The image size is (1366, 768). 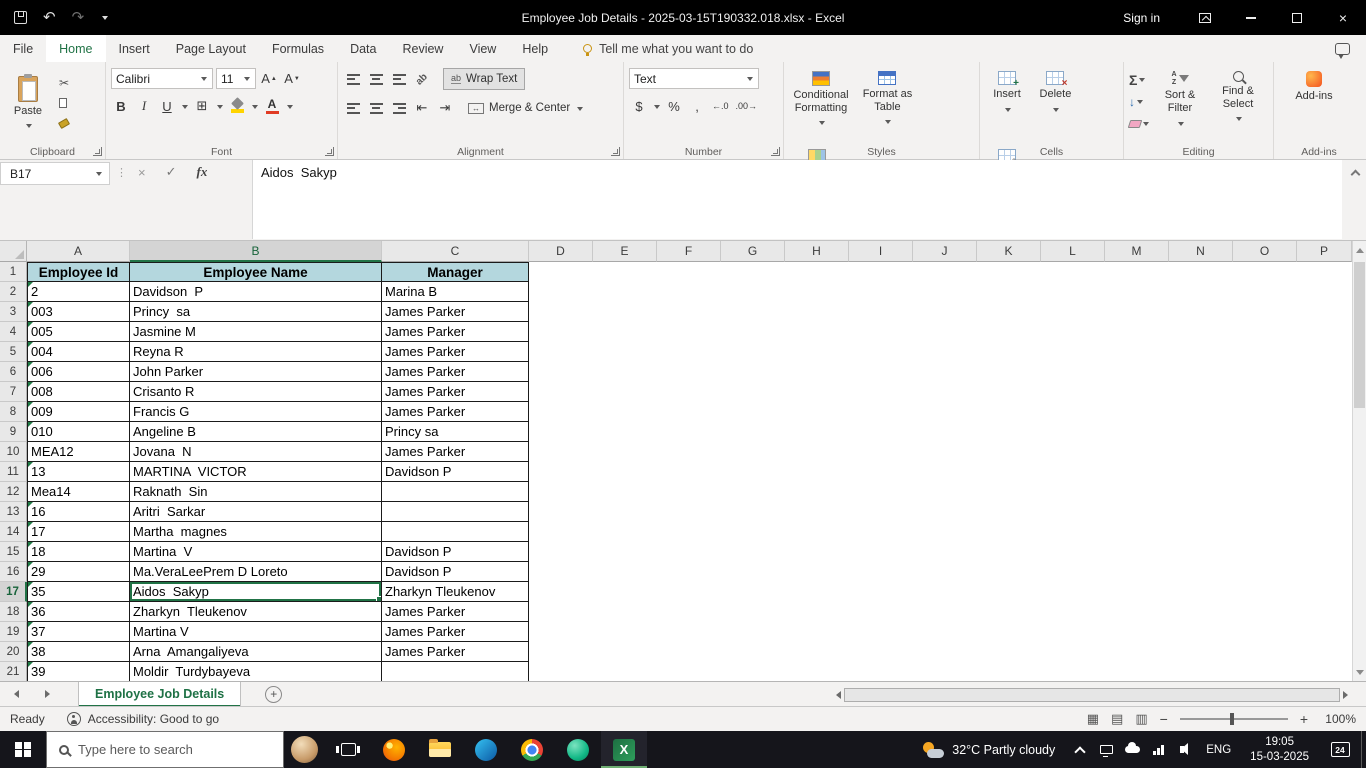 What do you see at coordinates (455, 452) in the screenshot?
I see `cell-C10: James Parker` at bounding box center [455, 452].